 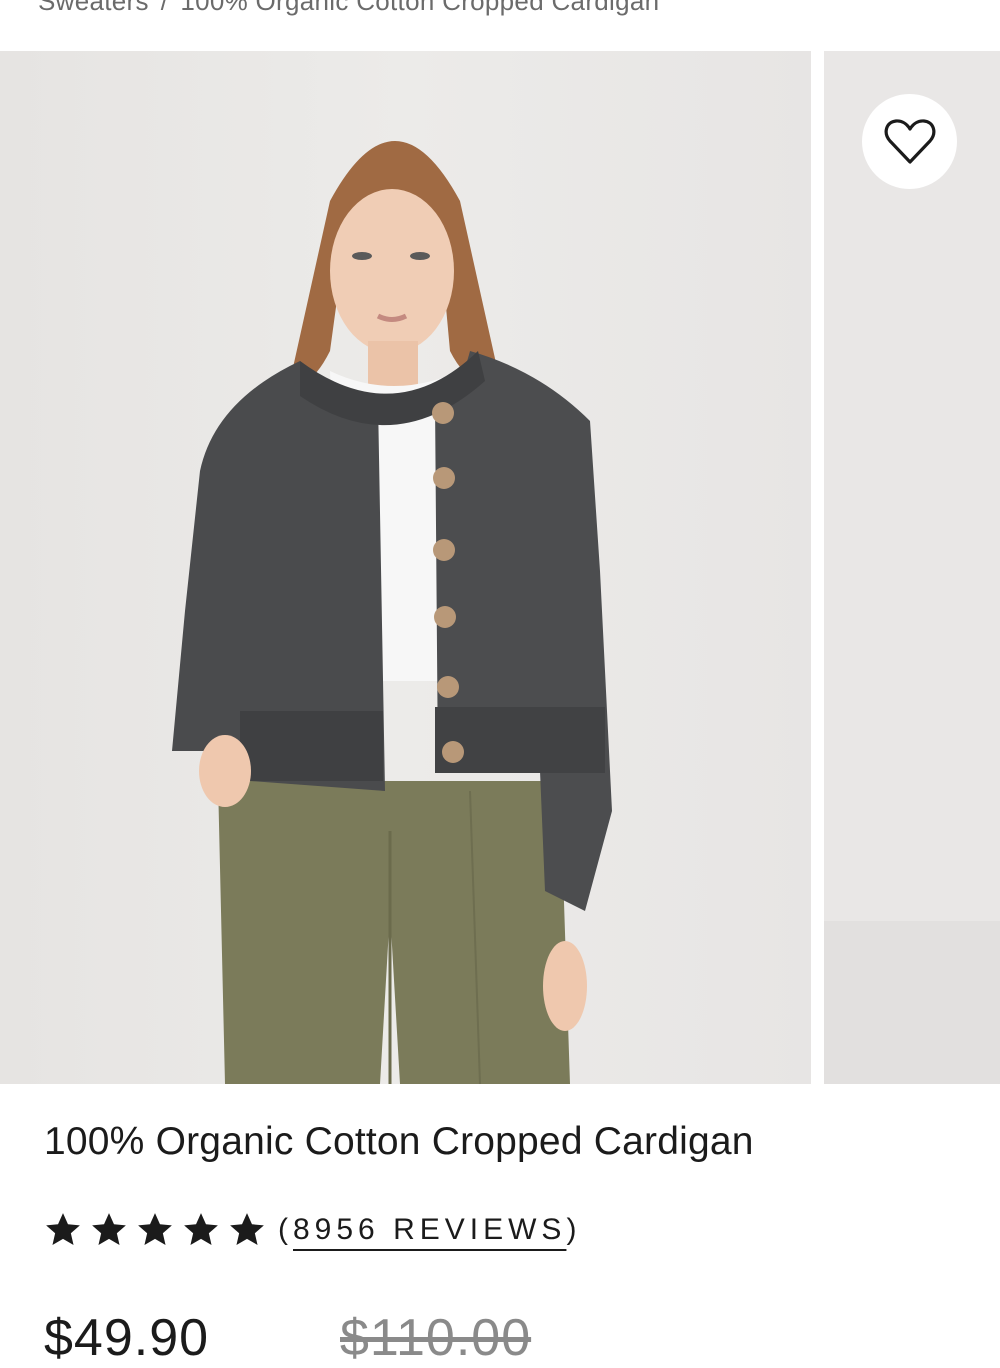 I want to click on product-image-next, so click(x=912, y=567).